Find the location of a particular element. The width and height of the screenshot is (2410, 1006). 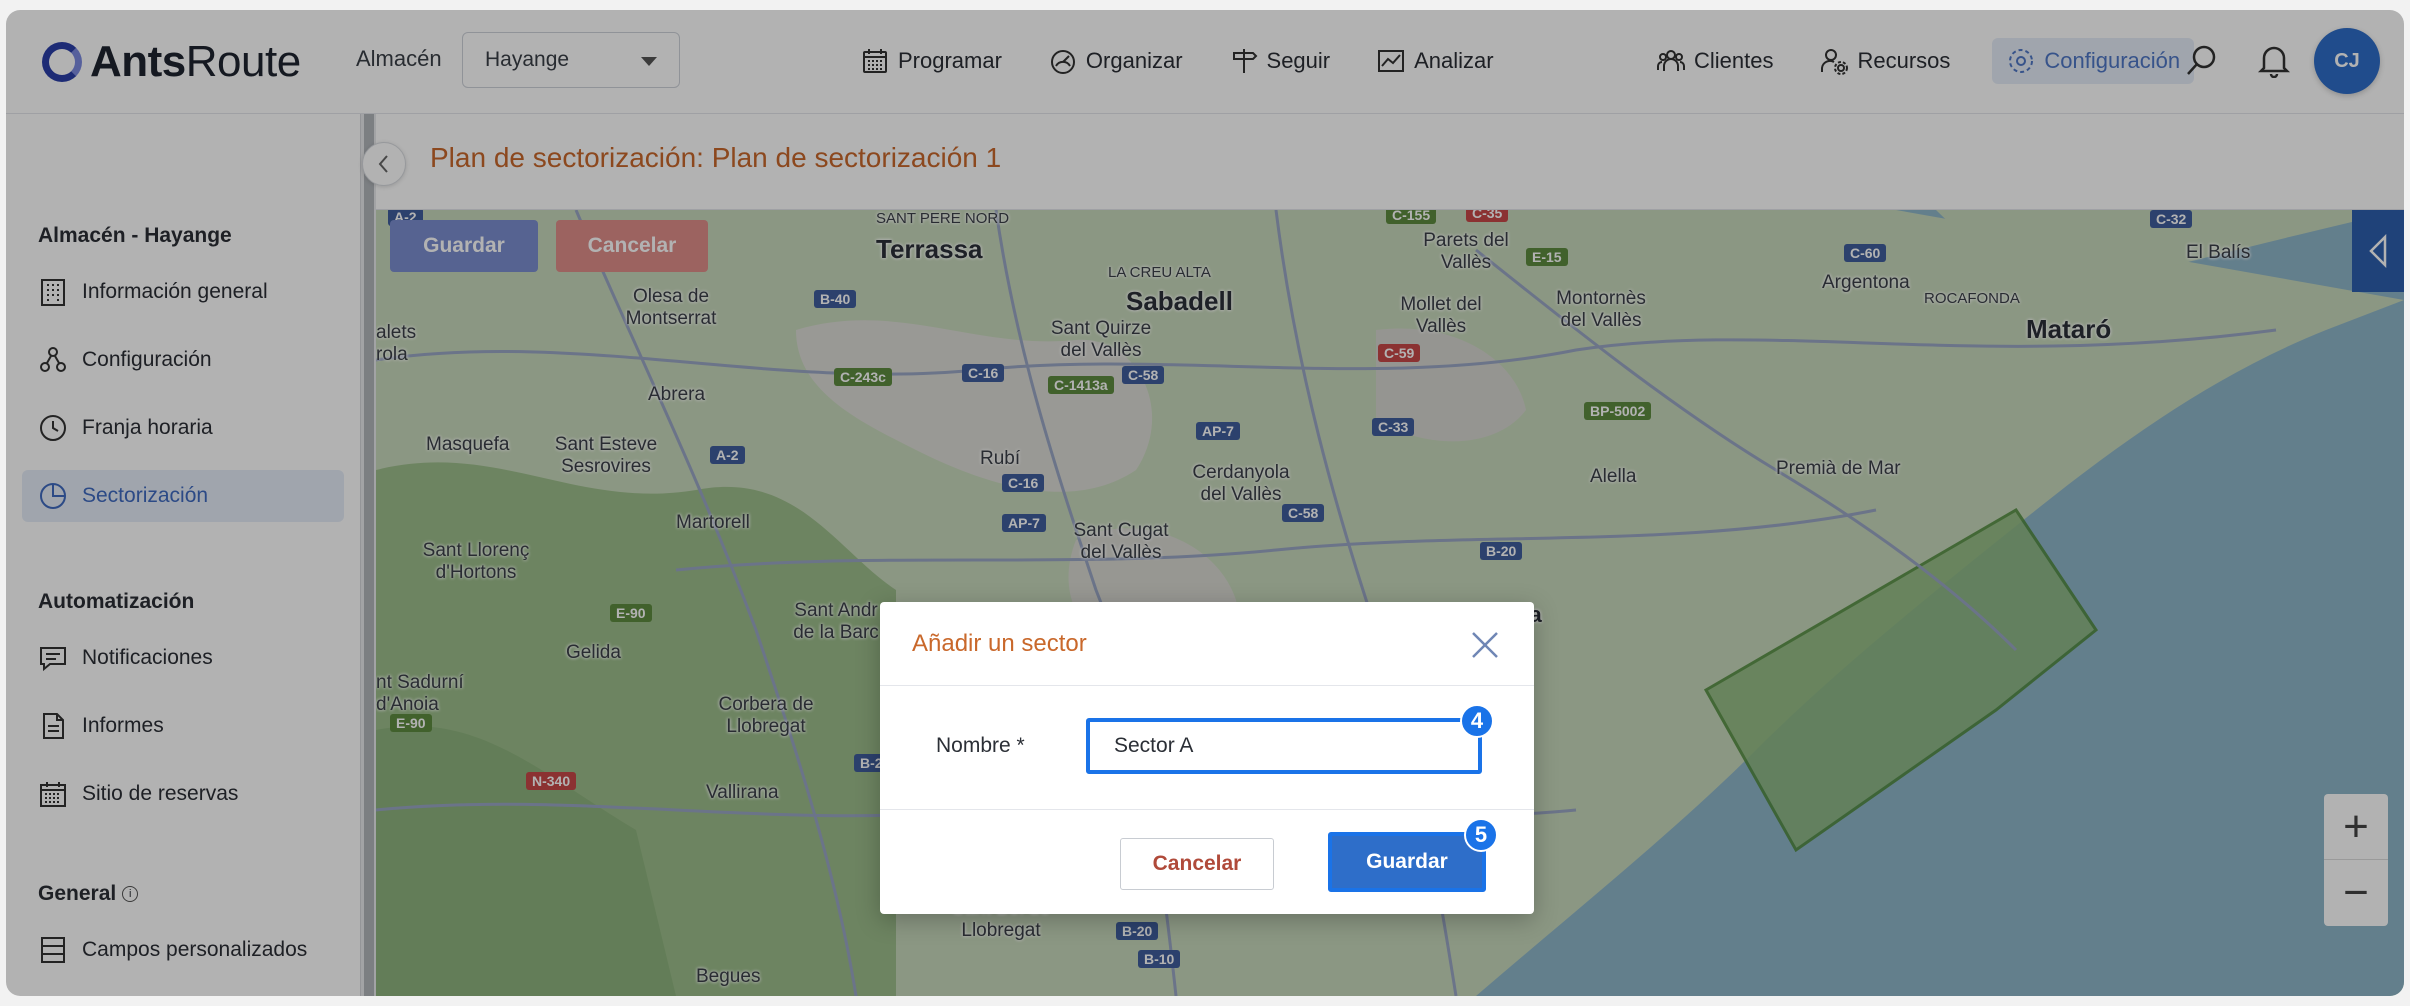

modal-title: Añadir un sector is located at coordinates (999, 643).